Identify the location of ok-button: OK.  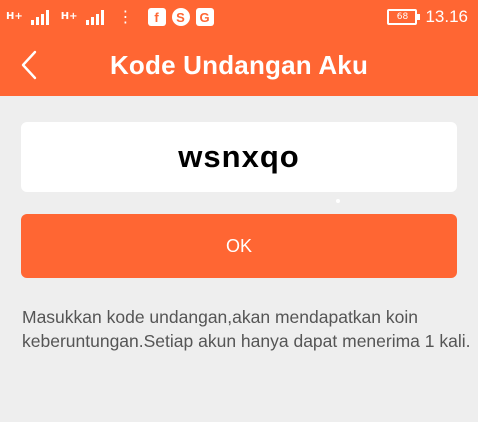
(239, 246).